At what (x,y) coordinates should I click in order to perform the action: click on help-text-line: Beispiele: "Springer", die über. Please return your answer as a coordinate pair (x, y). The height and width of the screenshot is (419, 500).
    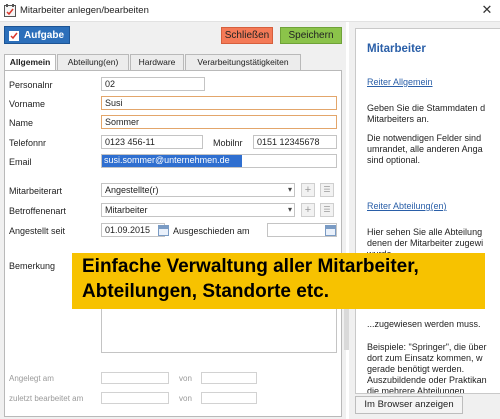
    Looking at the image, I should click on (427, 347).